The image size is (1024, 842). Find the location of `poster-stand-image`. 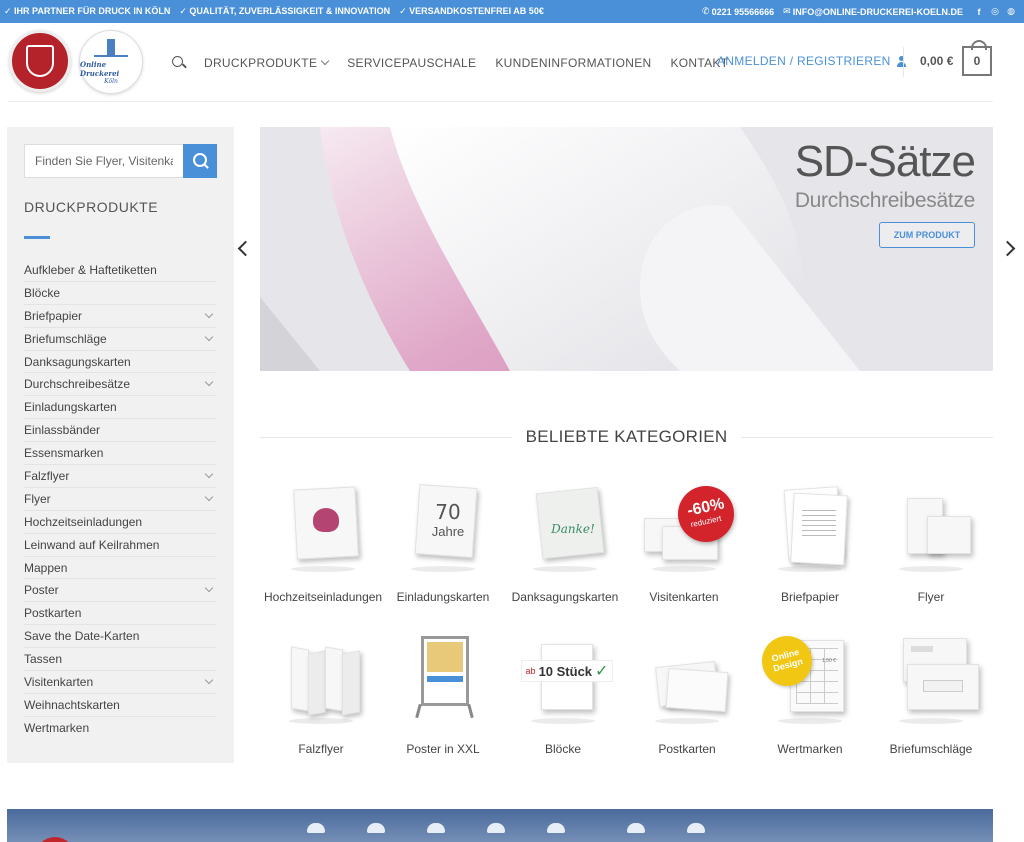

poster-stand-image is located at coordinates (443, 680).